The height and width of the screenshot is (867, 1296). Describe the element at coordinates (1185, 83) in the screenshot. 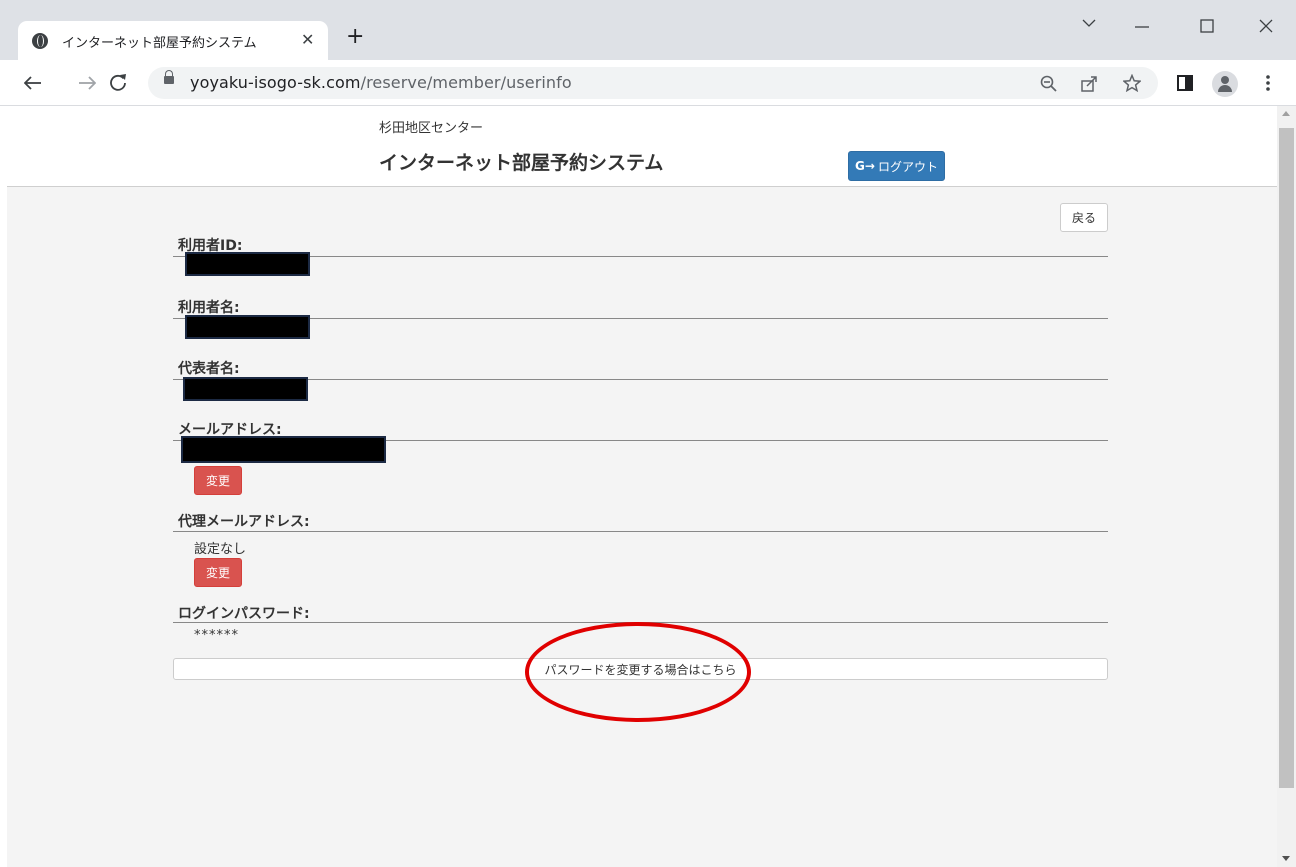

I see `side-panel-icon` at that location.